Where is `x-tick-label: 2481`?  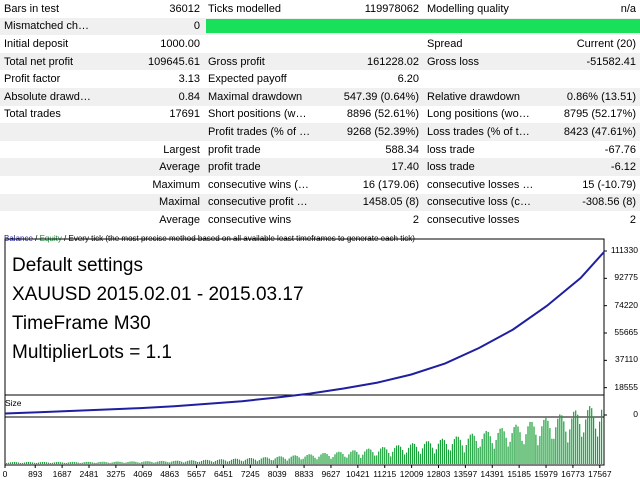 x-tick-label: 2481 is located at coordinates (89, 474).